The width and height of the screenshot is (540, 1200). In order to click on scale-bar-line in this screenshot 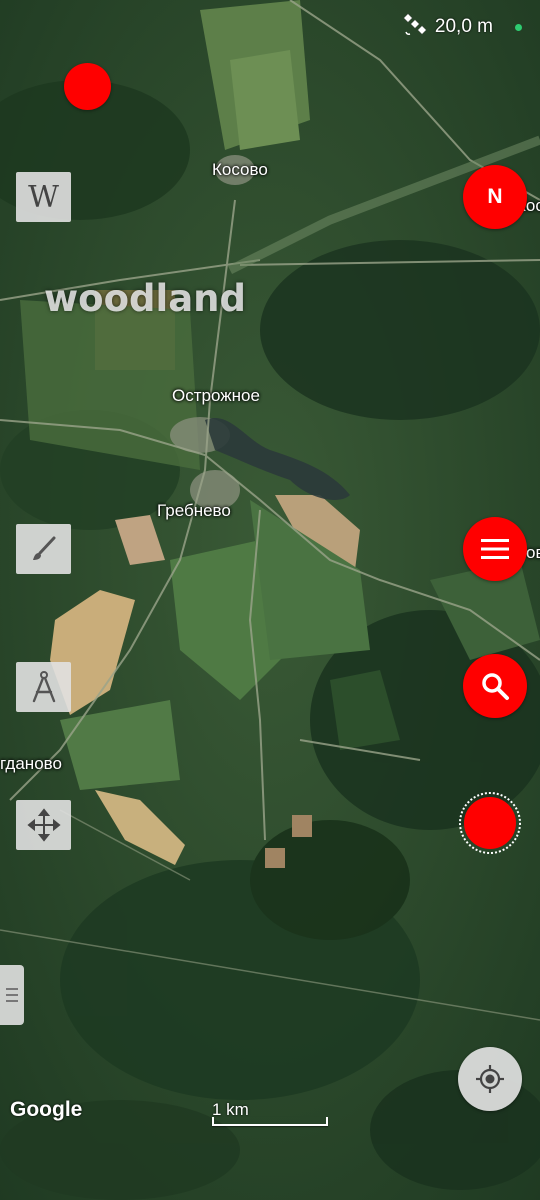, I will do `click(270, 1121)`.